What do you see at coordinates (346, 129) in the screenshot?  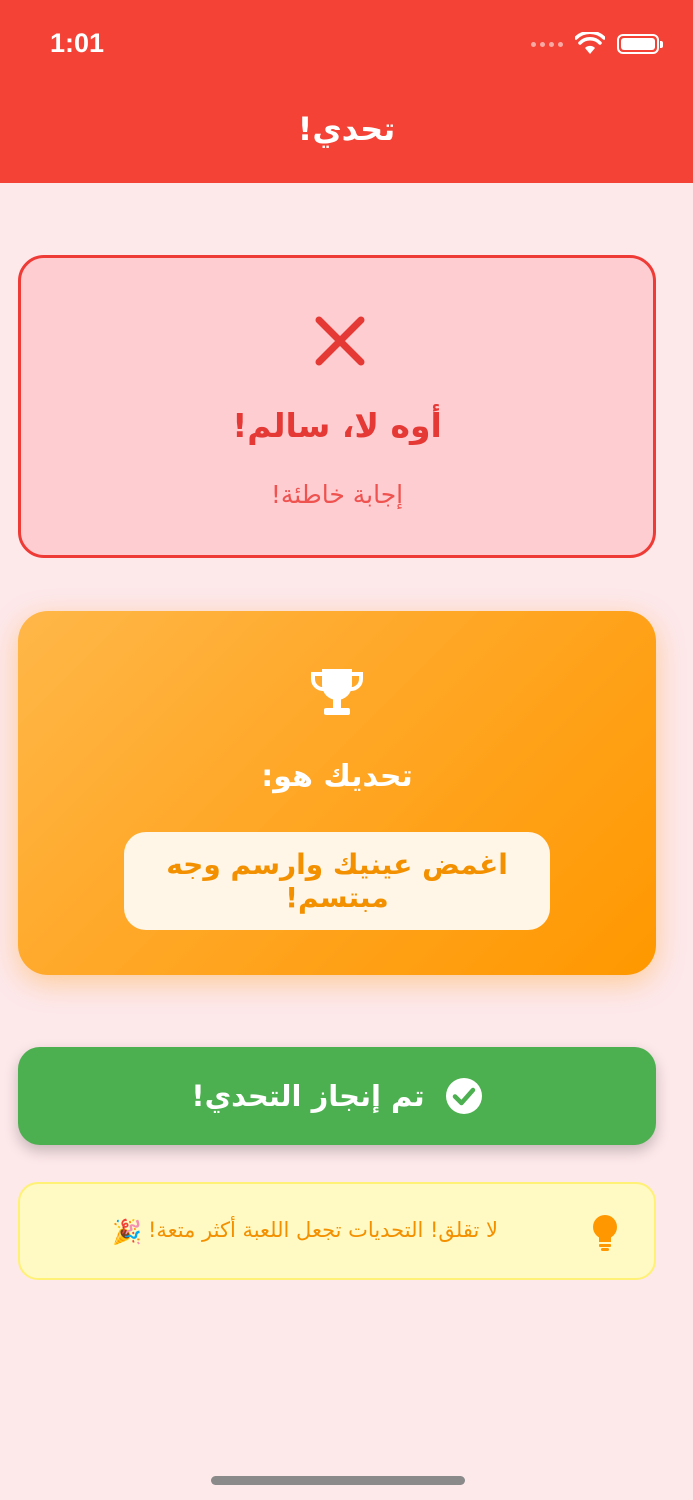 I see `page-title: تحدي!` at bounding box center [346, 129].